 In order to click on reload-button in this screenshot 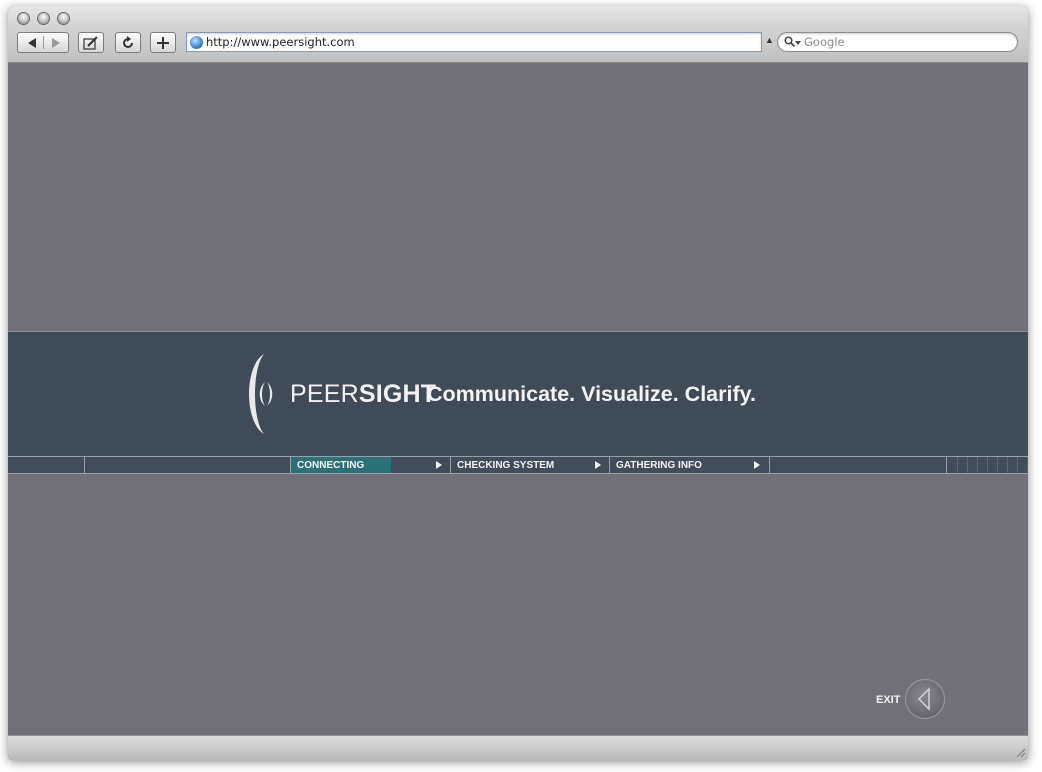, I will do `click(128, 42)`.